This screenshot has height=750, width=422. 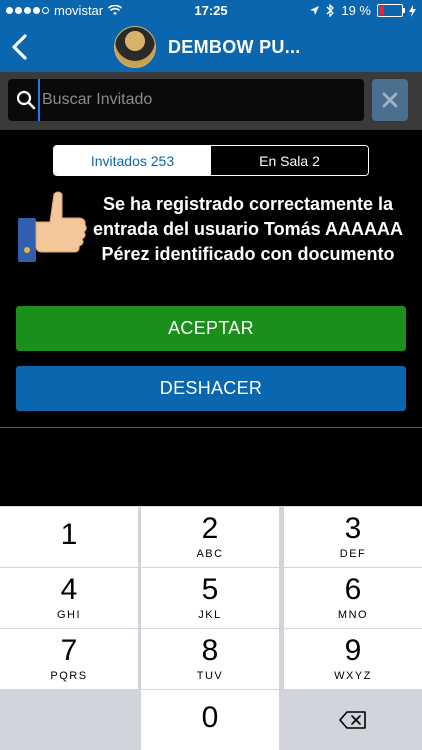 I want to click on tab-invitados: Invitados 253, so click(x=132, y=160).